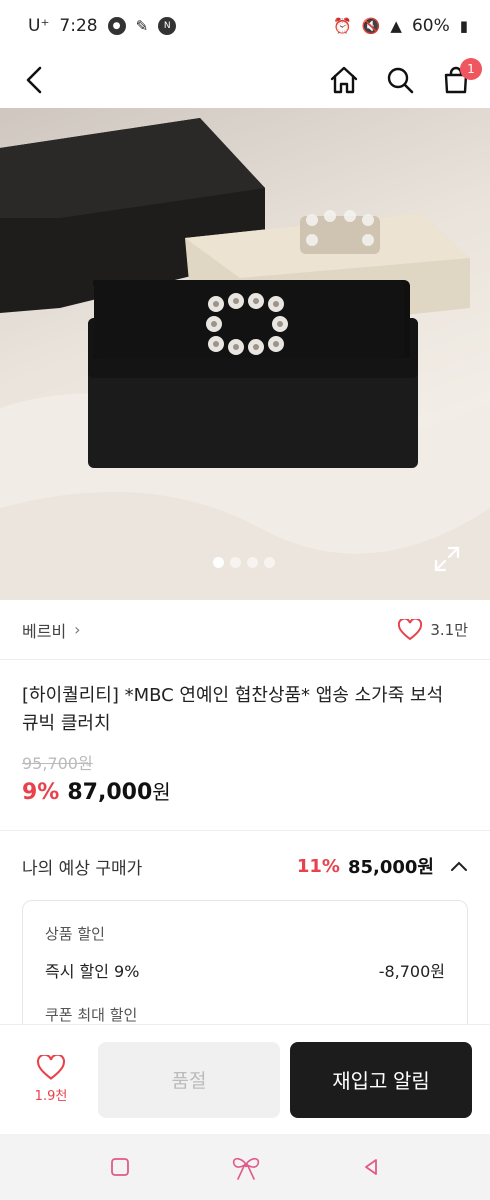  What do you see at coordinates (91, 1015) in the screenshot?
I see `coupon-discount-heading: 쿠폰 최대 할인` at bounding box center [91, 1015].